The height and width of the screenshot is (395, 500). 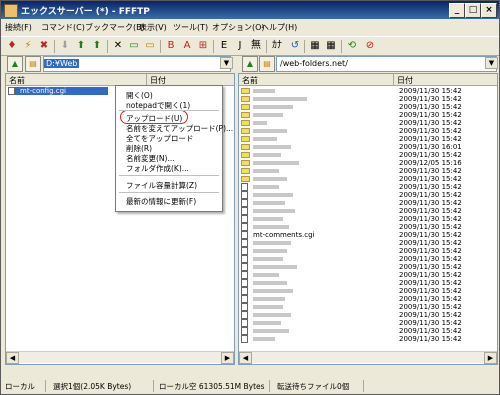 What do you see at coordinates (134, 46) in the screenshot?
I see `rename-icon: ▭` at bounding box center [134, 46].